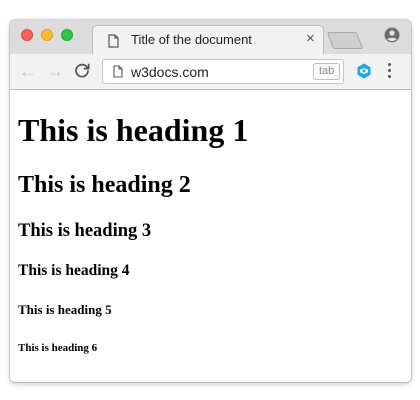 The height and width of the screenshot is (400, 420). What do you see at coordinates (113, 43) in the screenshot?
I see `document-icon` at bounding box center [113, 43].